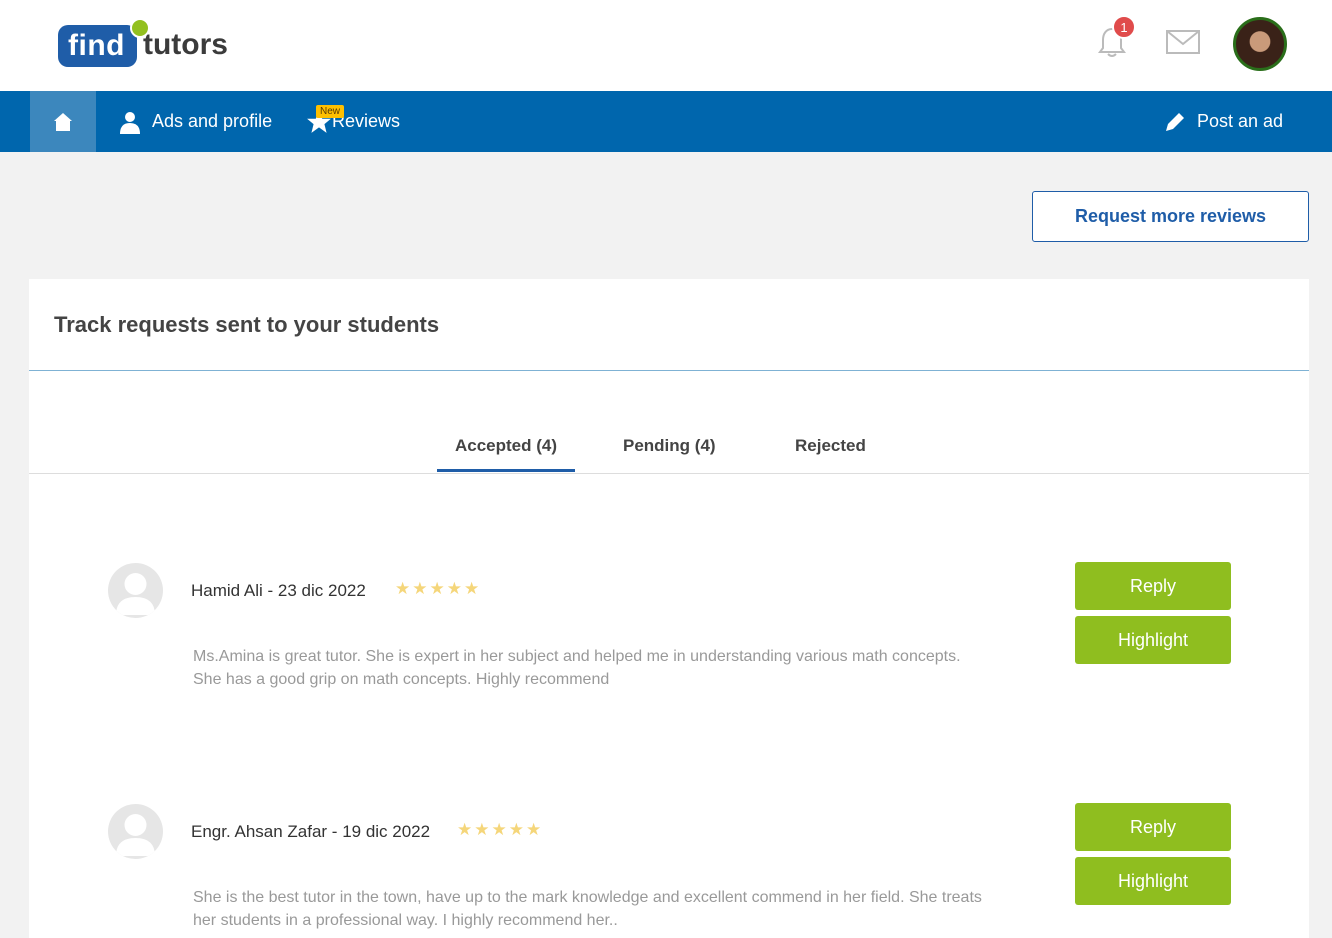  I want to click on post-ad-label: Post an ad, so click(1240, 121).